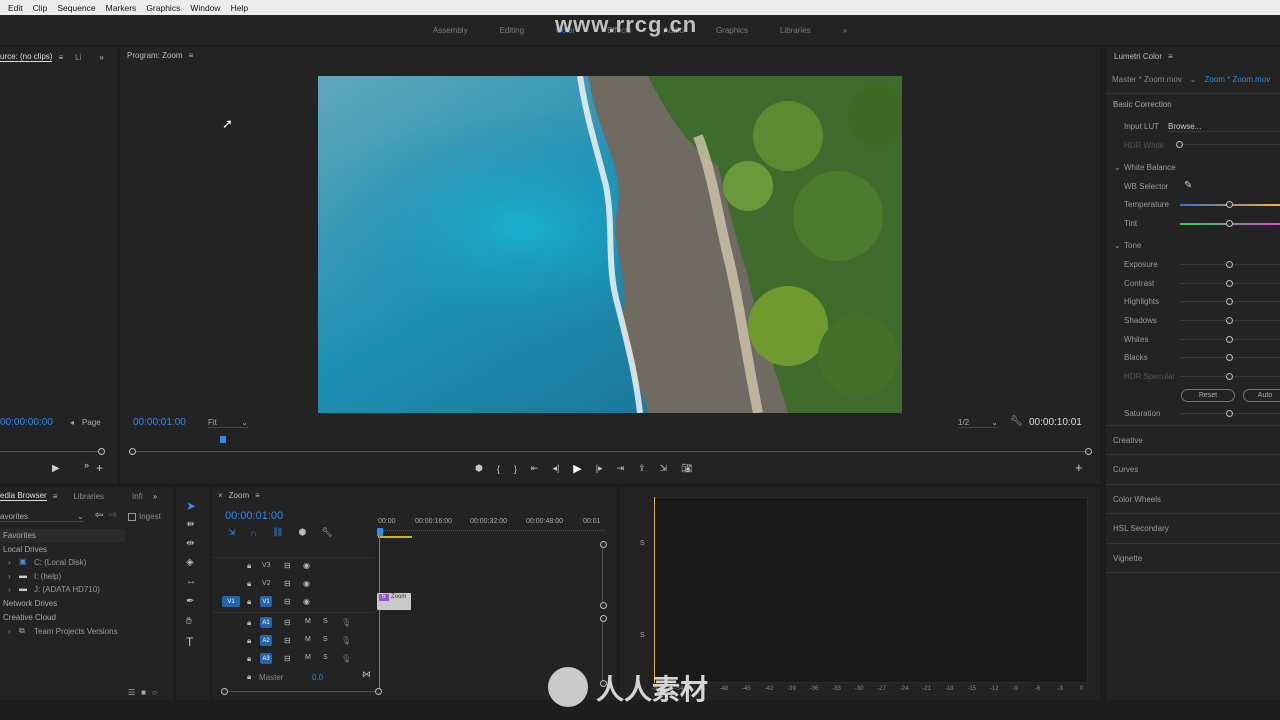 Image resolution: width=1280 pixels, height=720 pixels. Describe the element at coordinates (266, 565) in the screenshot. I see `track-label-v3: V3` at that location.